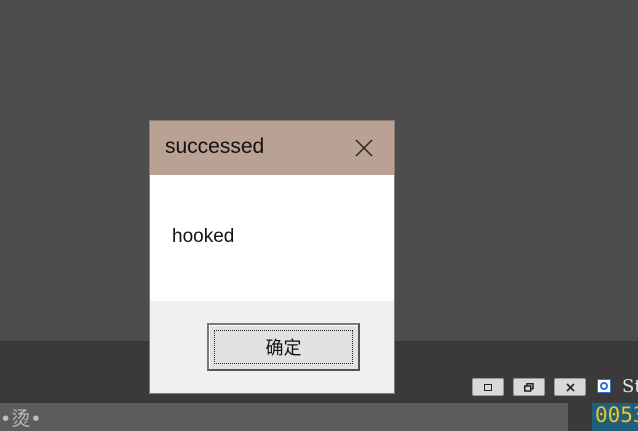  Describe the element at coordinates (284, 417) in the screenshot. I see `status-bar` at that location.